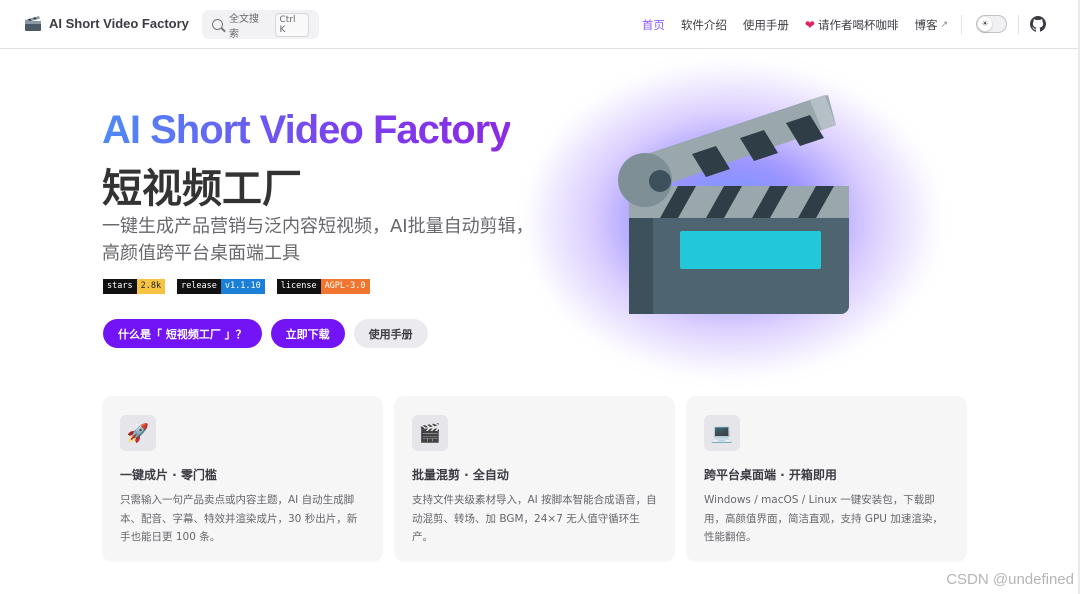 The width and height of the screenshot is (1080, 594). What do you see at coordinates (809, 24) in the screenshot?
I see `heart-icon: ❤` at bounding box center [809, 24].